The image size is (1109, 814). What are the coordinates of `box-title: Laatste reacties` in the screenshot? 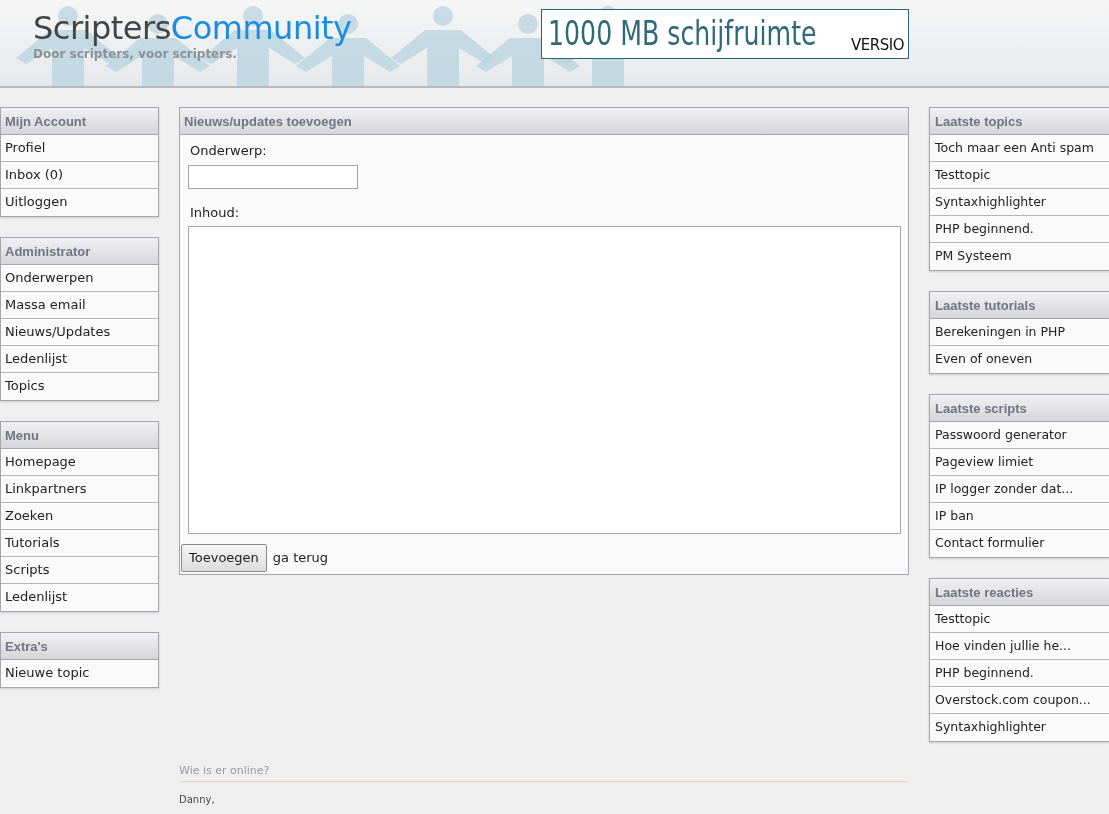 It's located at (1019, 592).